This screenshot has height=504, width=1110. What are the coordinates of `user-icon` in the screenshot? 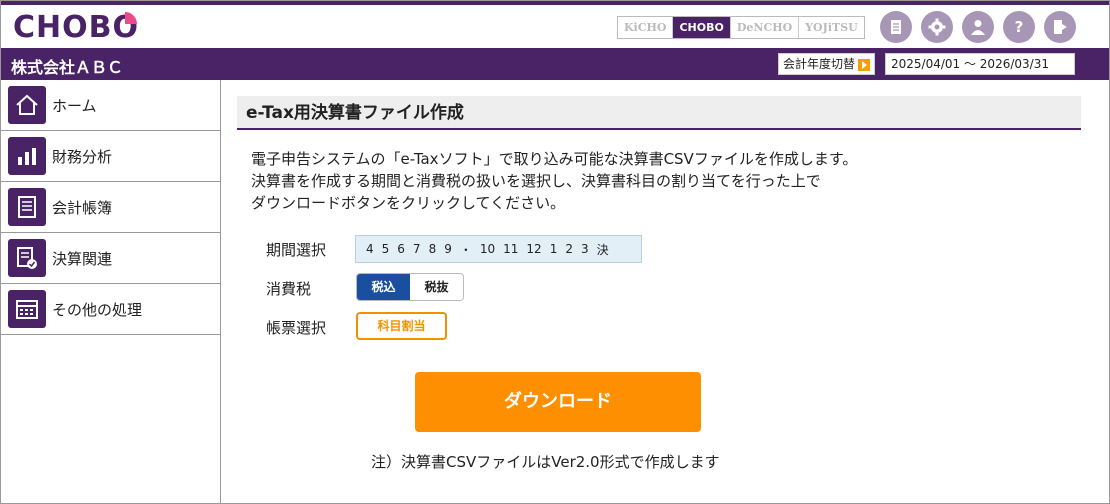 It's located at (978, 27).